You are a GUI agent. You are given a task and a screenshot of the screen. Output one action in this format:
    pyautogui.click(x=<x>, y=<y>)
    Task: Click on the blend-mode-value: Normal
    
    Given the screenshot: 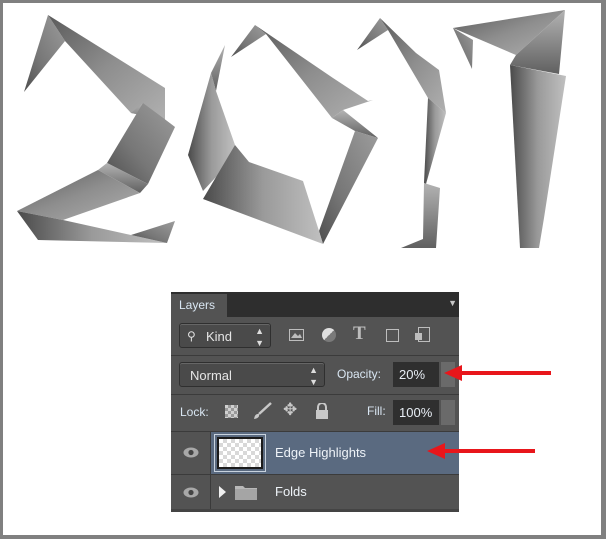 What is the action you would take?
    pyautogui.click(x=211, y=375)
    